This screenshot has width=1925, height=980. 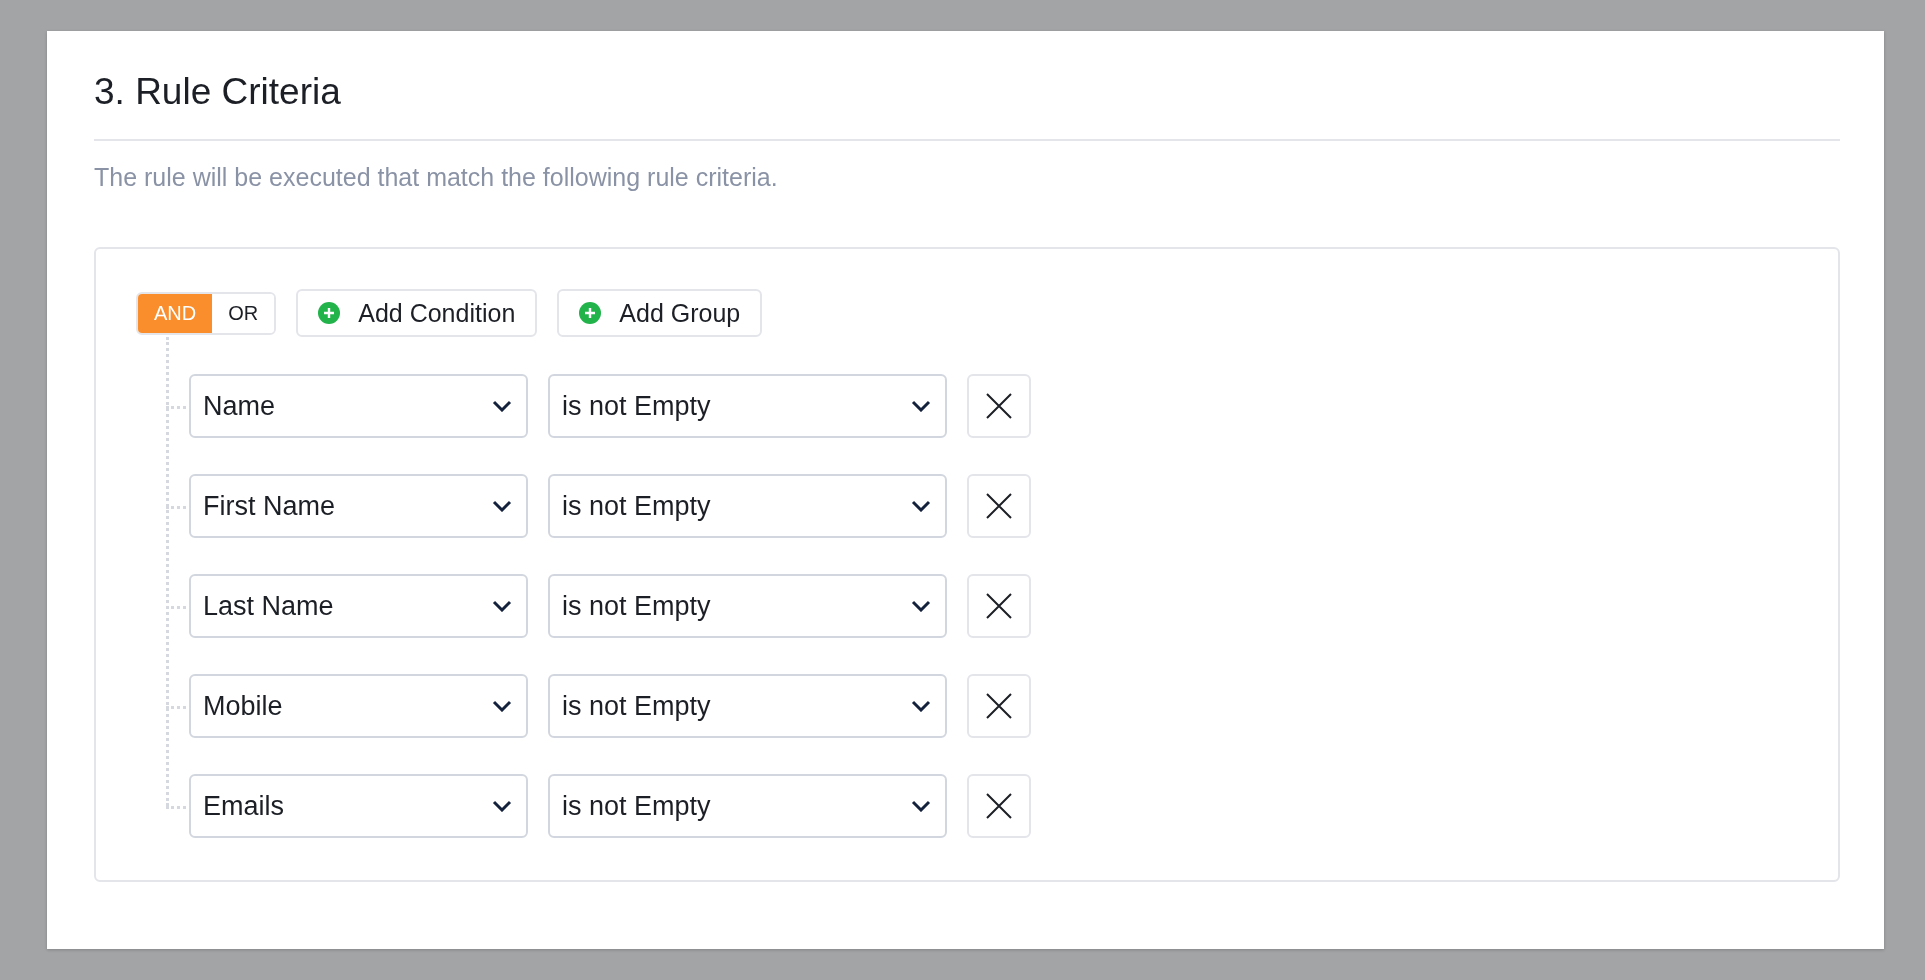 I want to click on add-button: Add Group, so click(x=660, y=313).